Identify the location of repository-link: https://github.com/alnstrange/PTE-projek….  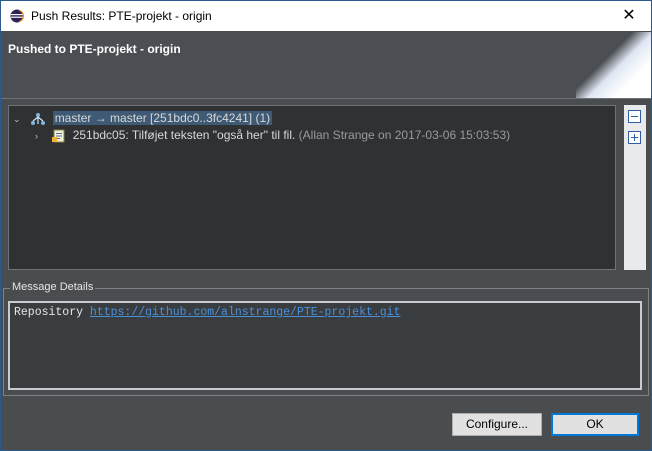
(245, 312).